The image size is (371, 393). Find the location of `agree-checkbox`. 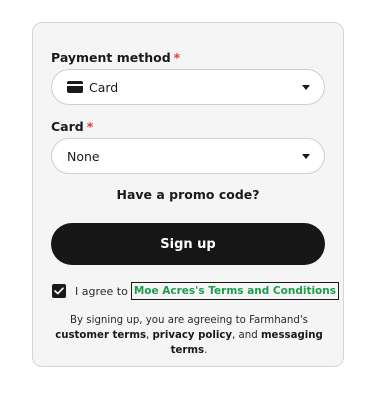

agree-checkbox is located at coordinates (59, 291).